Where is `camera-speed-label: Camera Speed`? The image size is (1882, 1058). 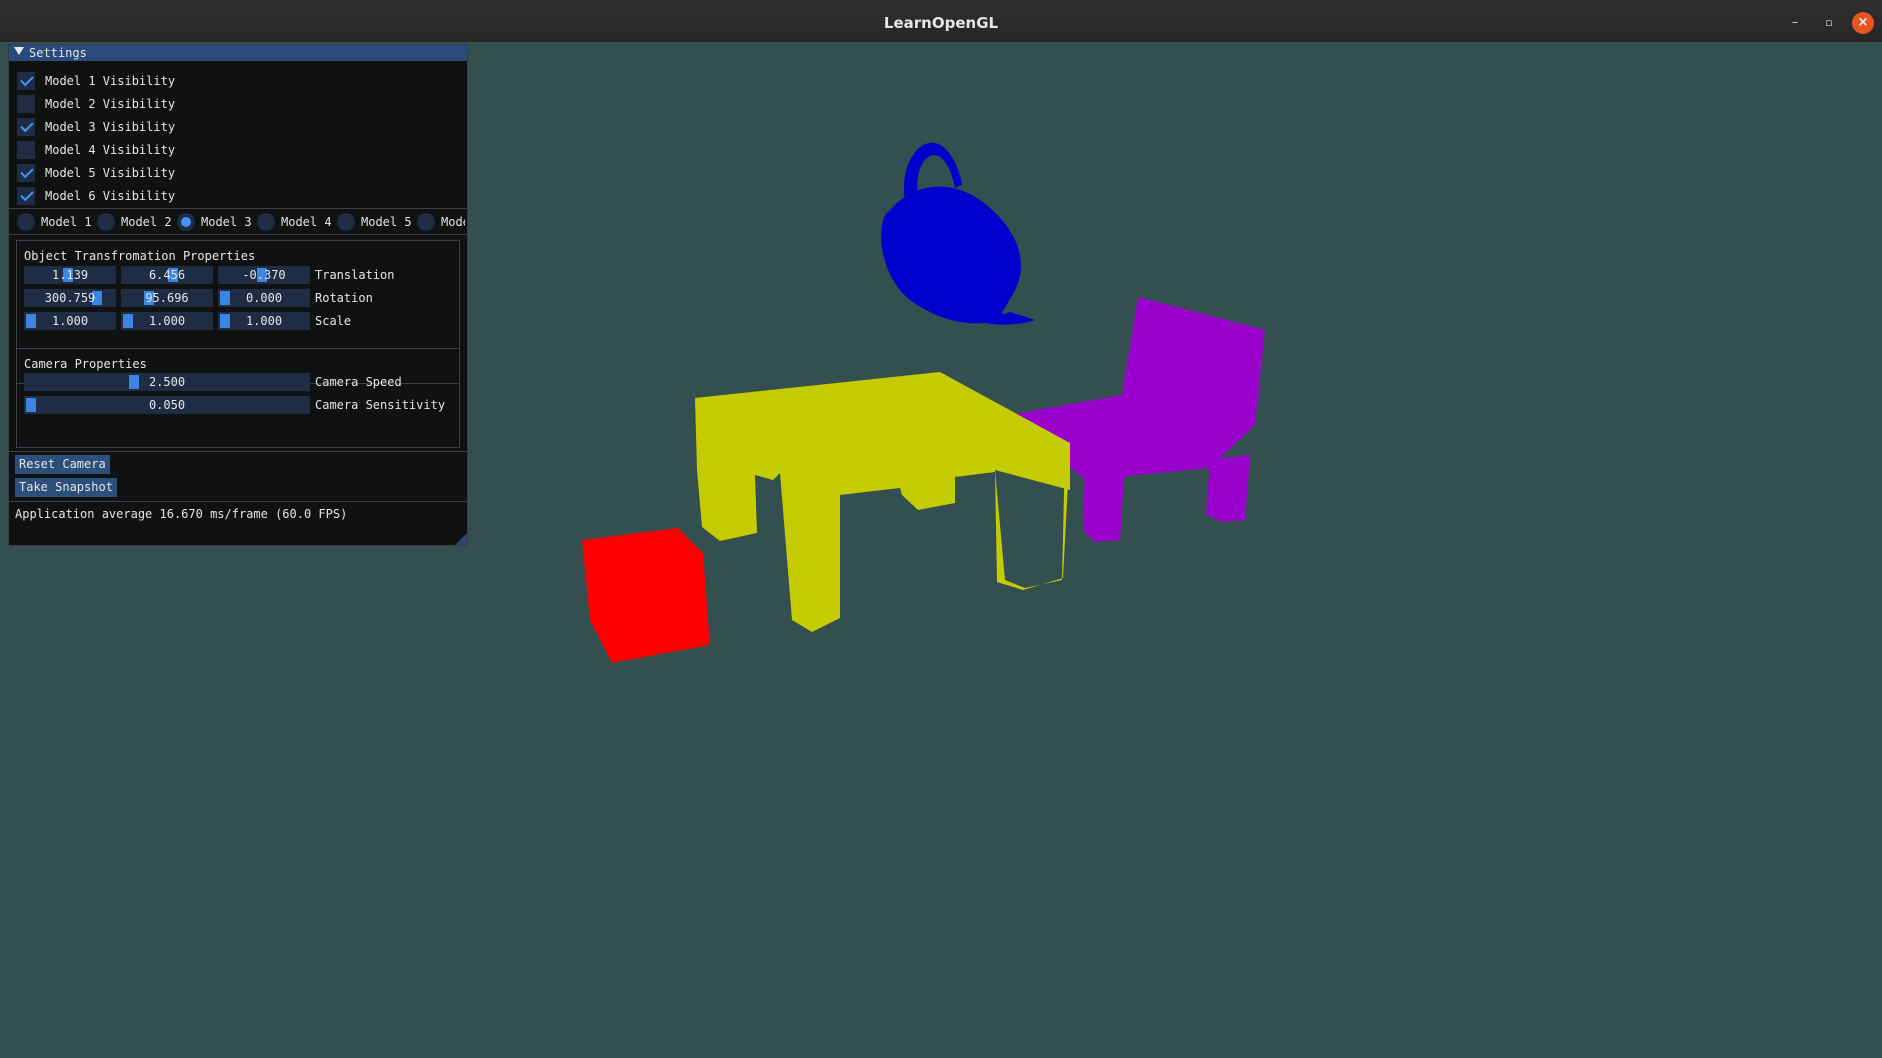 camera-speed-label: Camera Speed is located at coordinates (358, 382).